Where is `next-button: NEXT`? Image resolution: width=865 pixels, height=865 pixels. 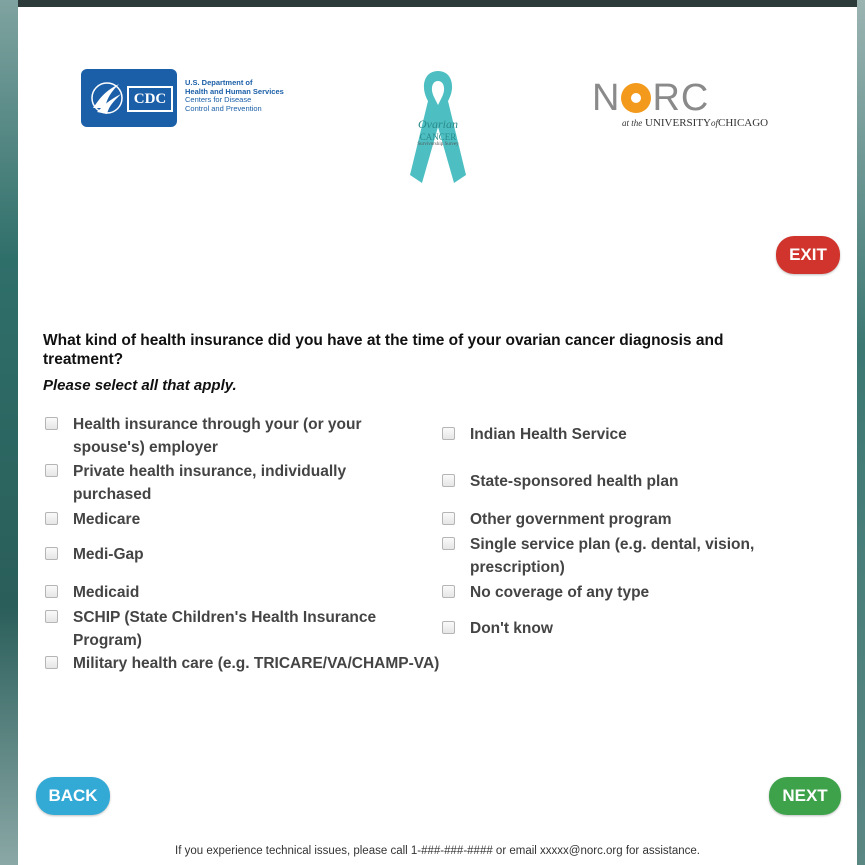
next-button: NEXT is located at coordinates (805, 796).